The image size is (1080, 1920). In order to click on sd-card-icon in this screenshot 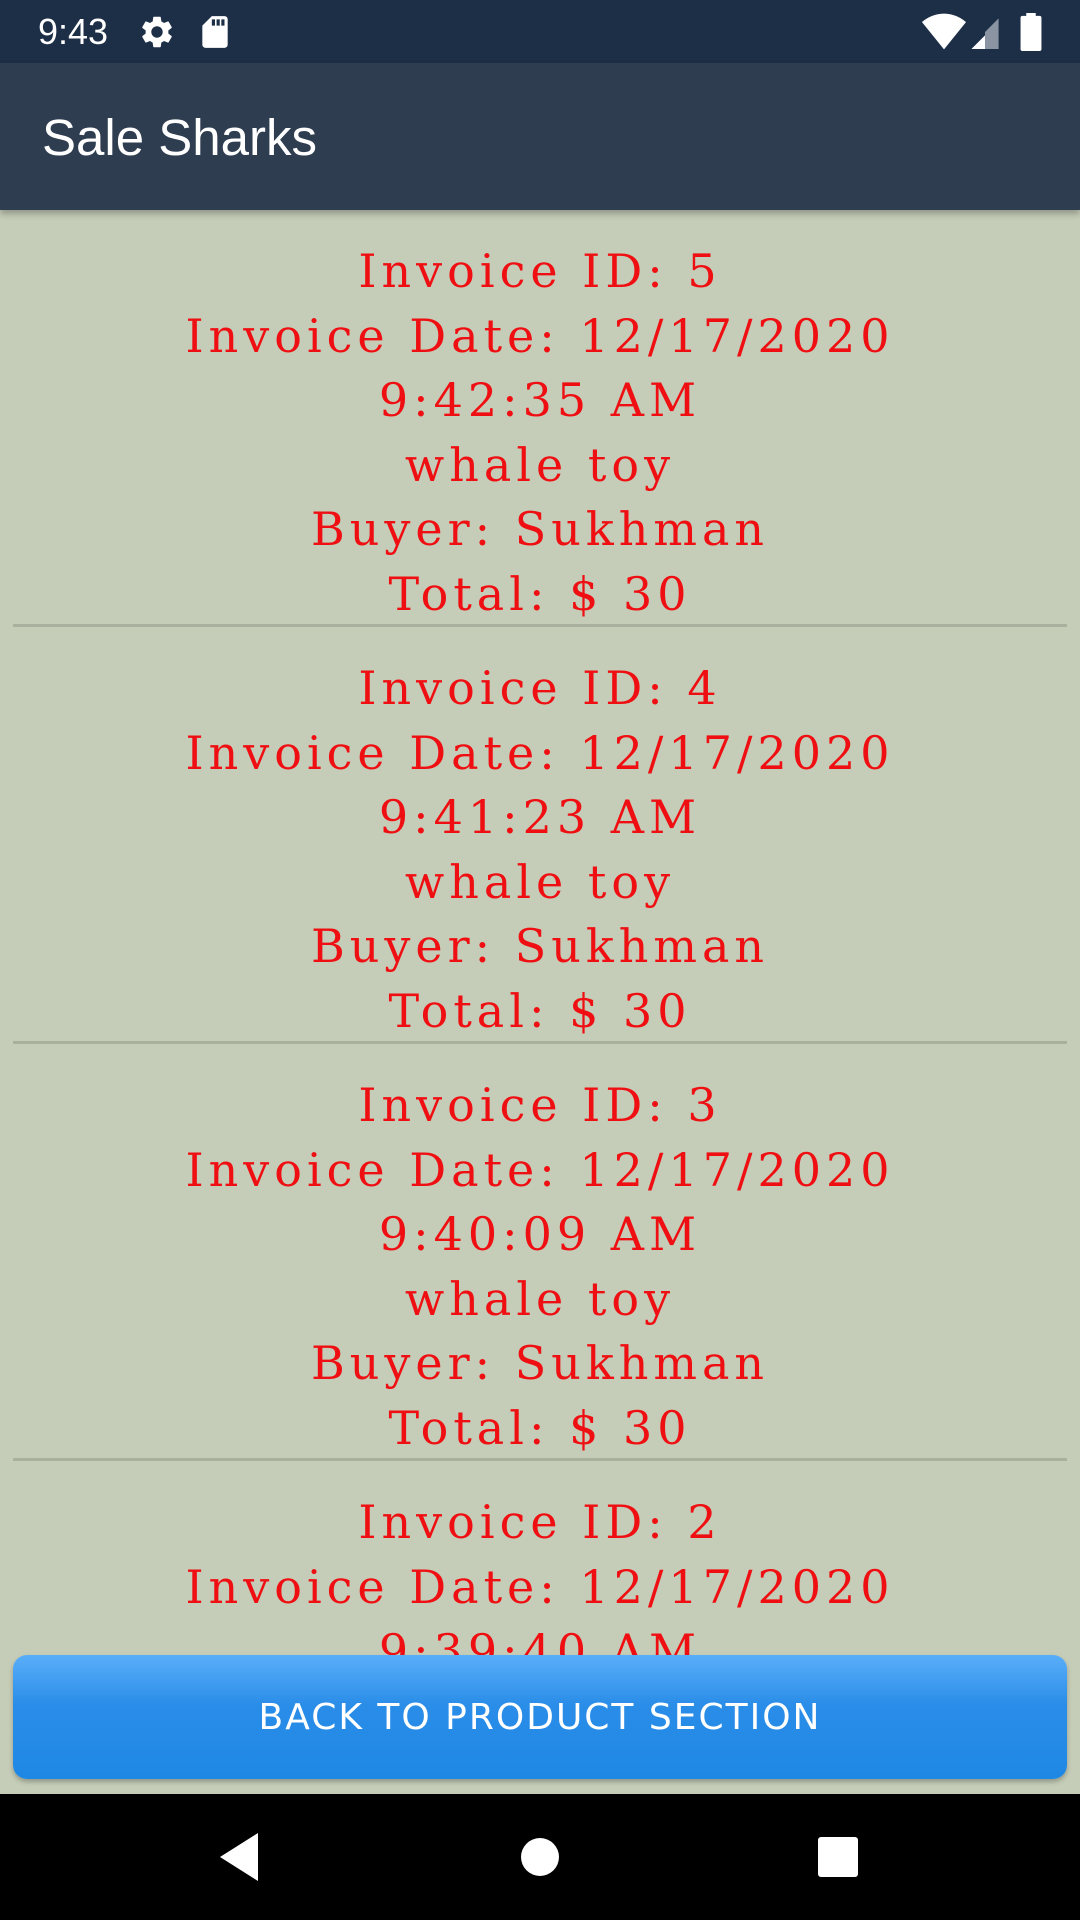, I will do `click(215, 32)`.